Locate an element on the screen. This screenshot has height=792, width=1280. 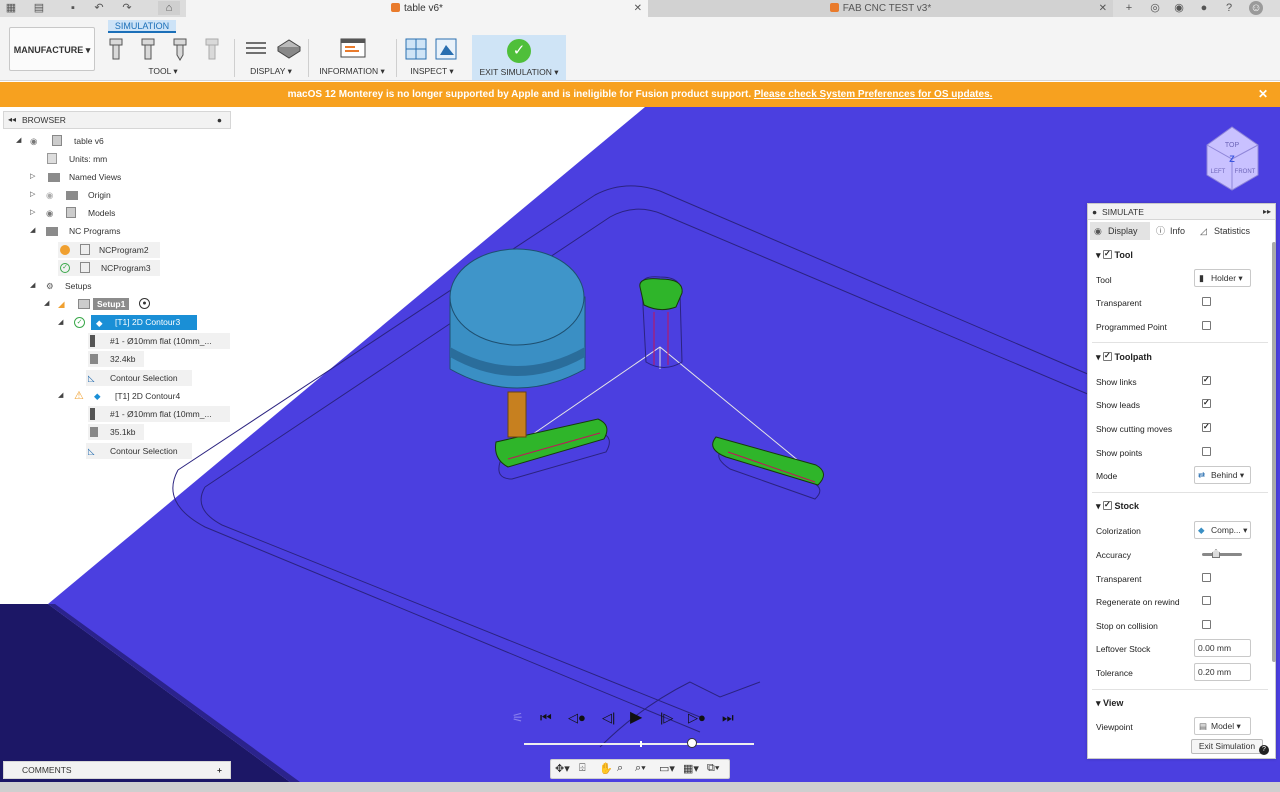
tree-item-size-1: 32.4kb is located at coordinates (116, 359).